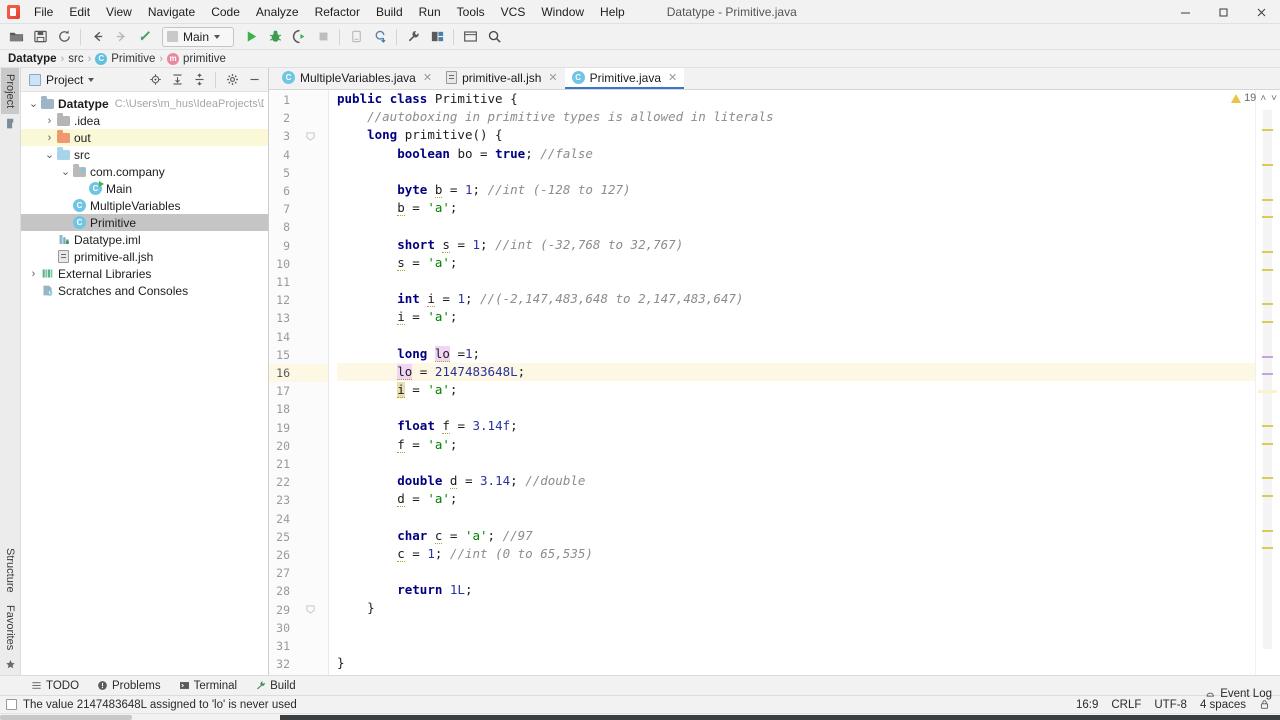 This screenshot has height=720, width=1280. What do you see at coordinates (1274, 98) in the screenshot?
I see `next-problem-icon: ˅` at bounding box center [1274, 98].